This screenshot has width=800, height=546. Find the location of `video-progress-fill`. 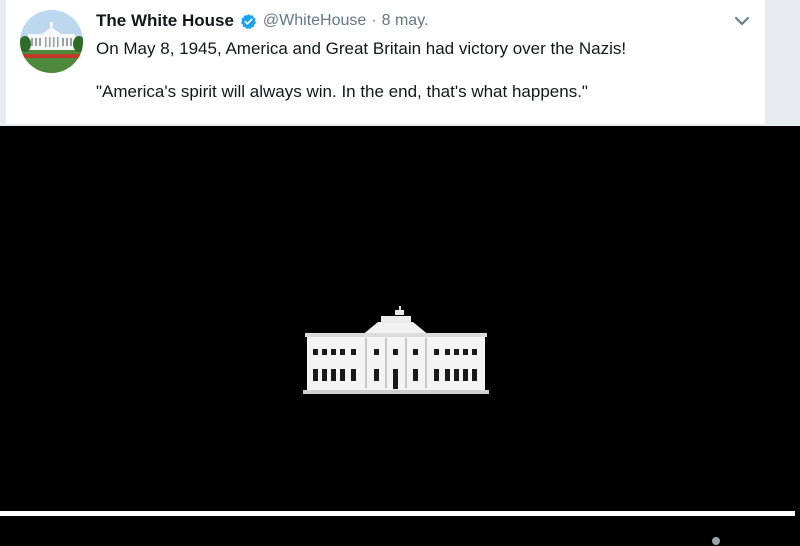

video-progress-fill is located at coordinates (397, 513).